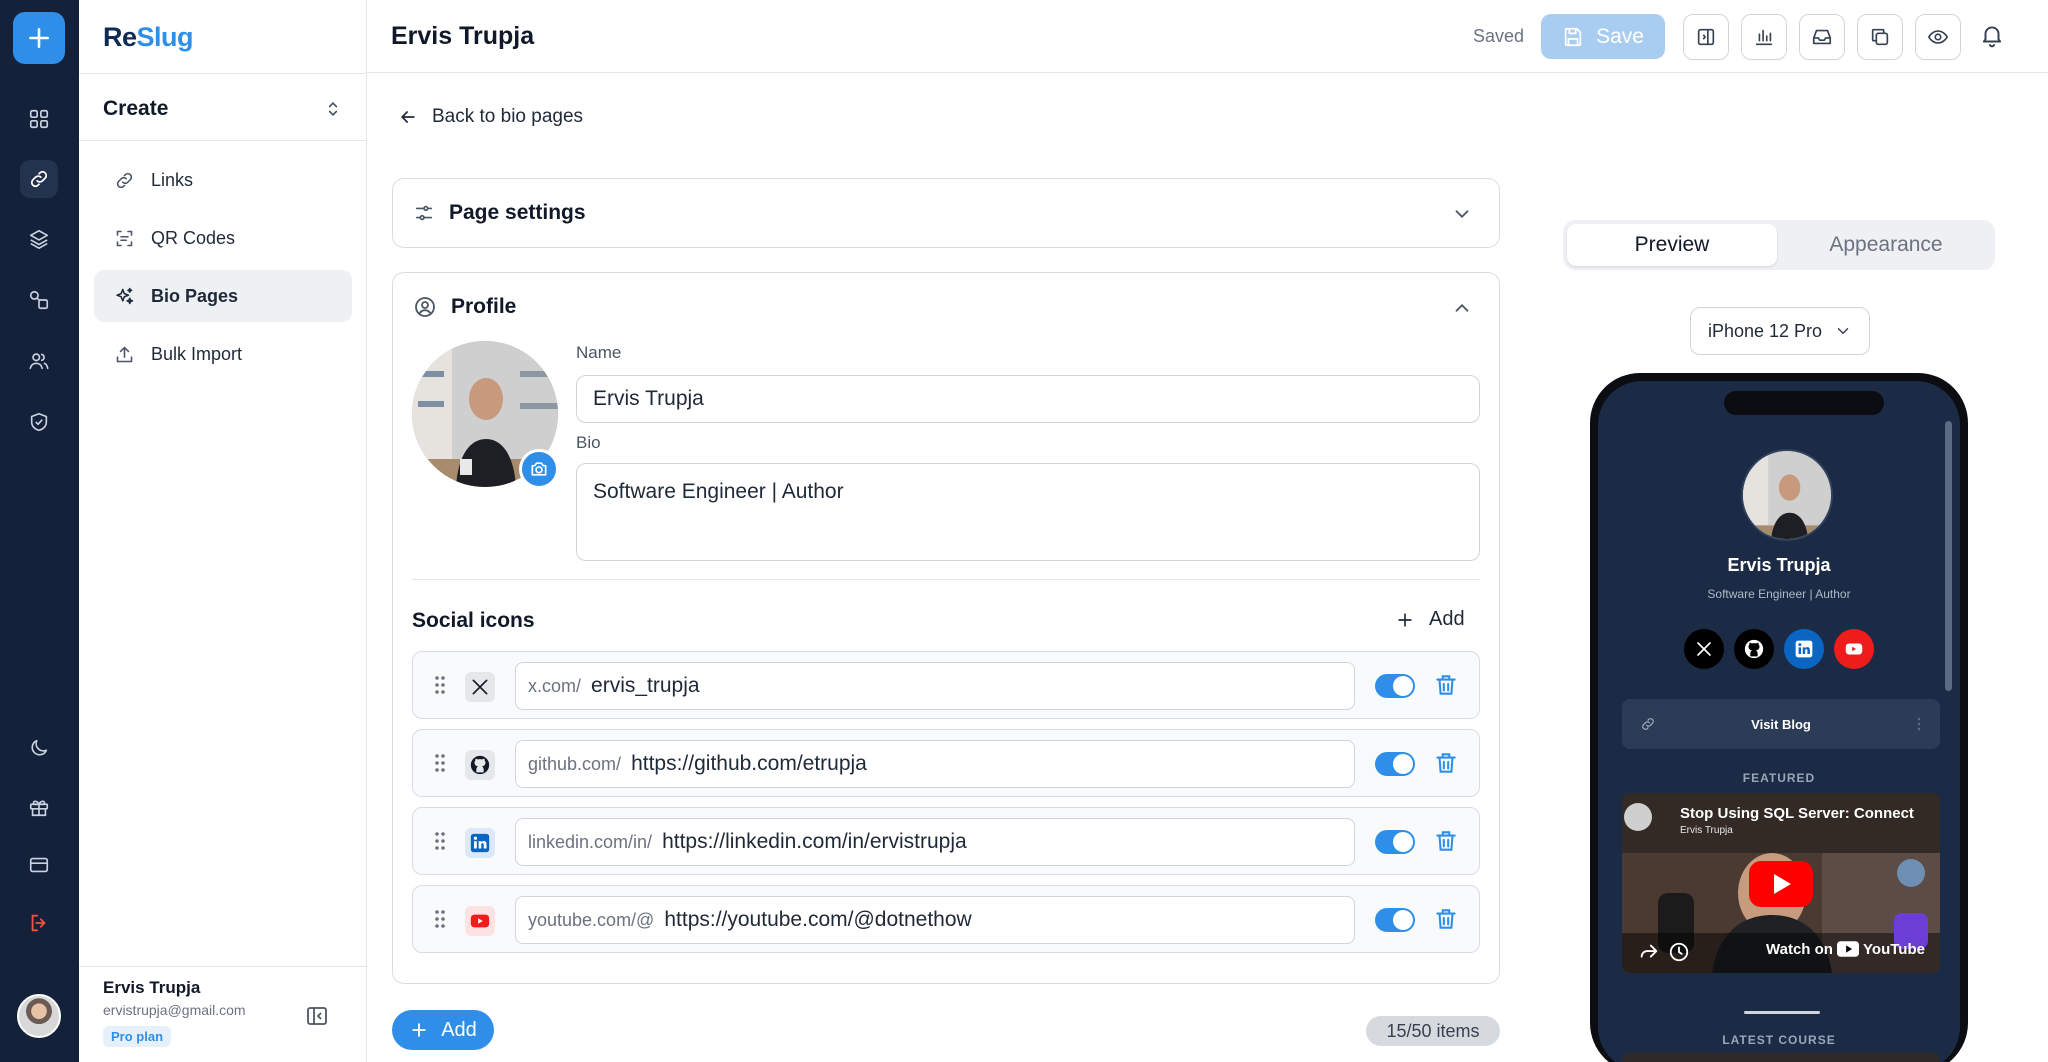 Image resolution: width=2048 pixels, height=1062 pixels. What do you see at coordinates (223, 73) in the screenshot?
I see `divider` at bounding box center [223, 73].